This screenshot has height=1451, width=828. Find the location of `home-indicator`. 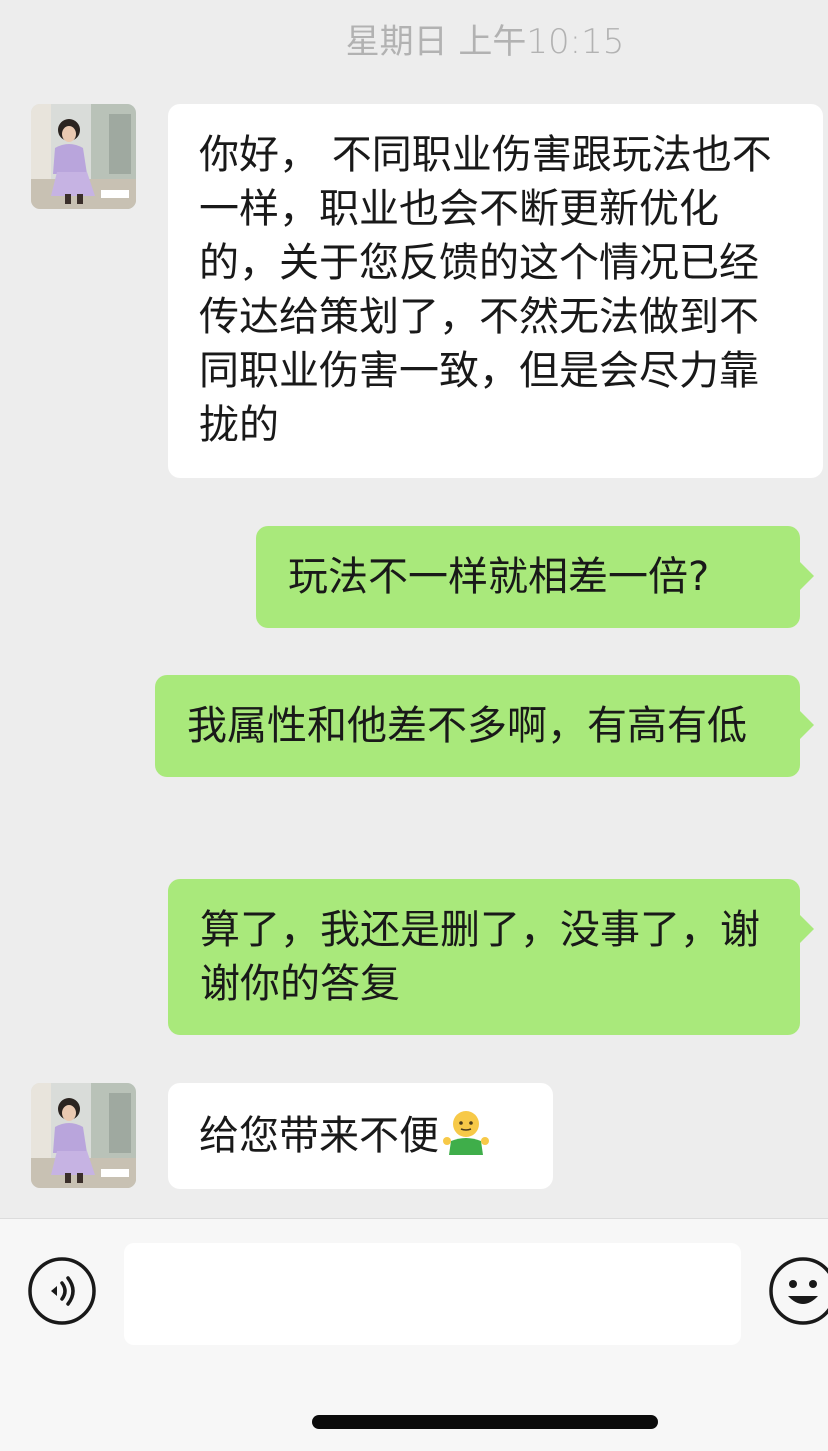

home-indicator is located at coordinates (485, 1422).